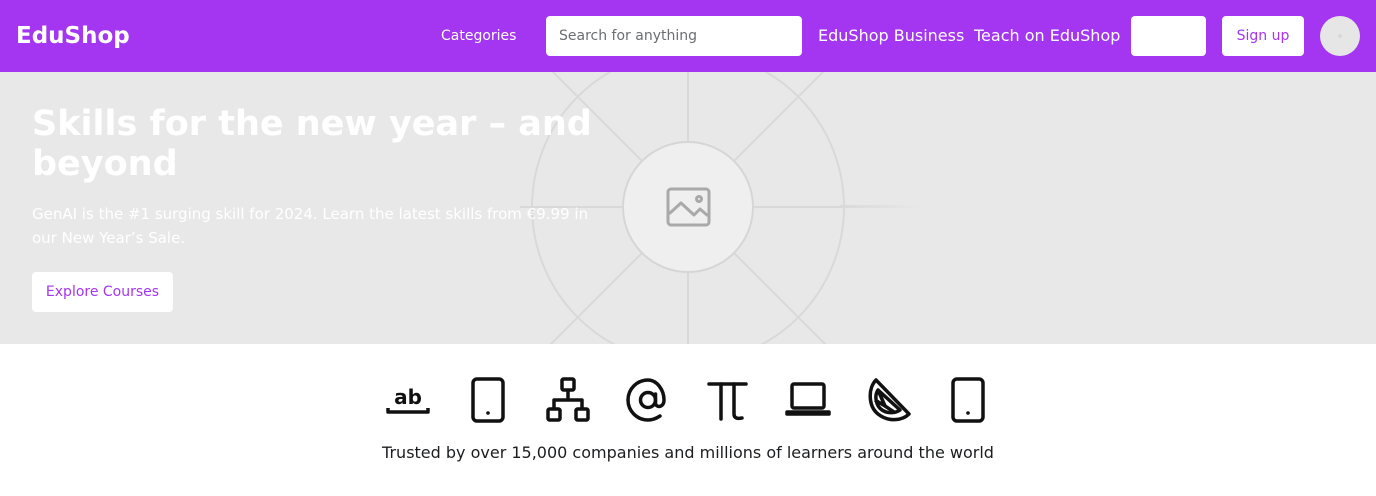 Image resolution: width=1376 pixels, height=496 pixels. Describe the element at coordinates (408, 397) in the screenshot. I see `svg-text: ab` at that location.